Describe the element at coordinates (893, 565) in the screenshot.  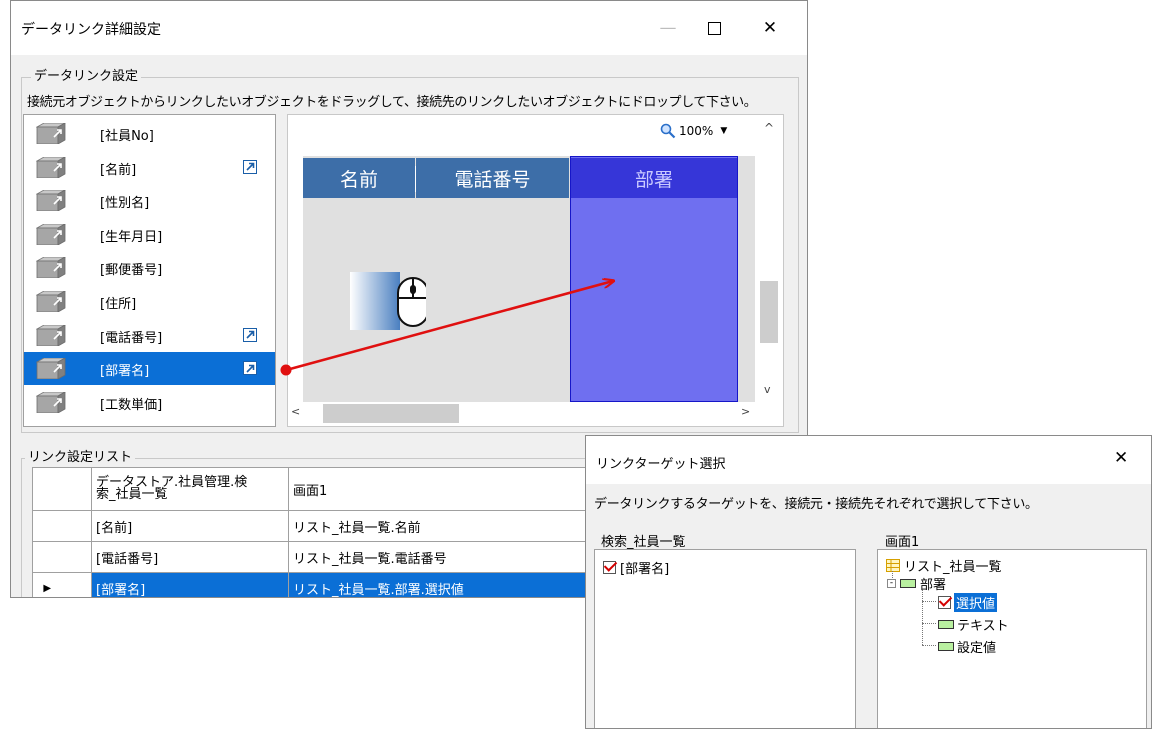
I see `table-icon` at that location.